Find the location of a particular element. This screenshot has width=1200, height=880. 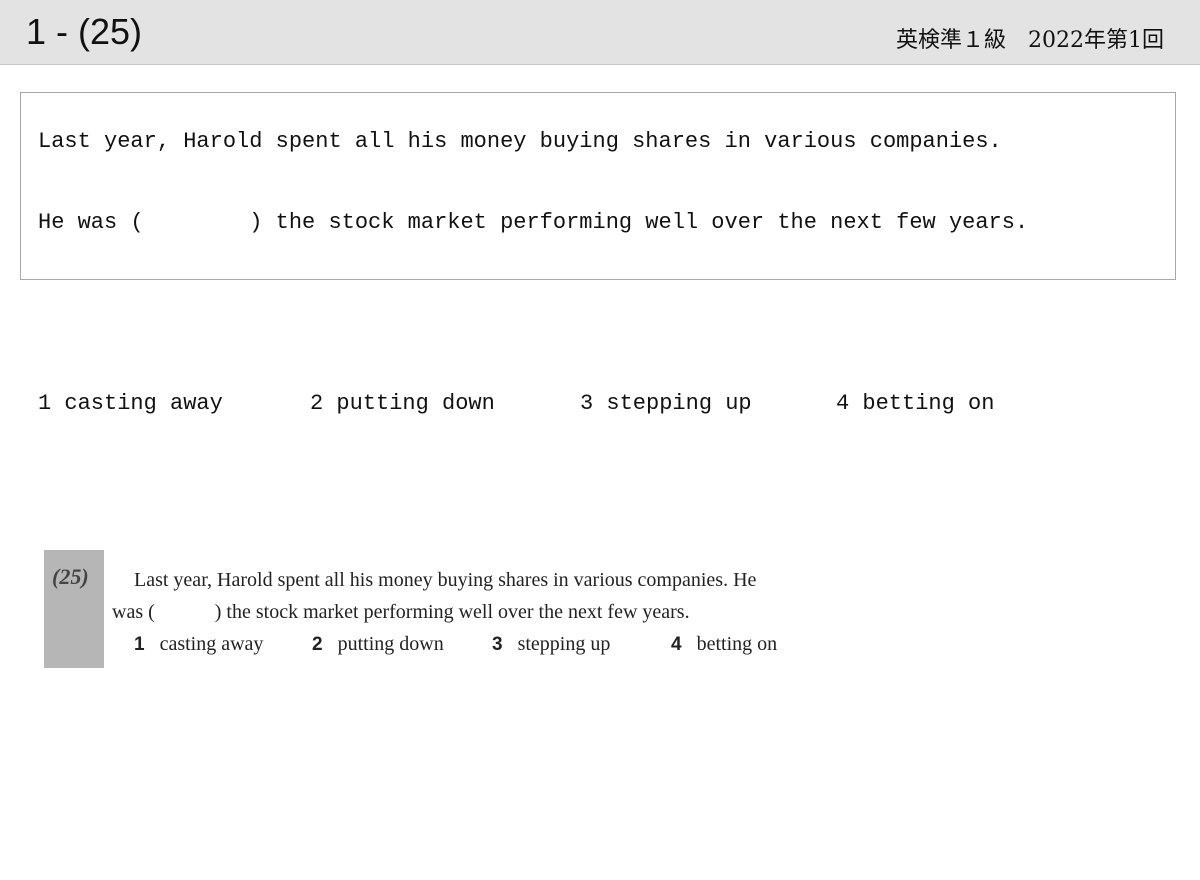

original-option-4-number: 4 is located at coordinates (676, 644).